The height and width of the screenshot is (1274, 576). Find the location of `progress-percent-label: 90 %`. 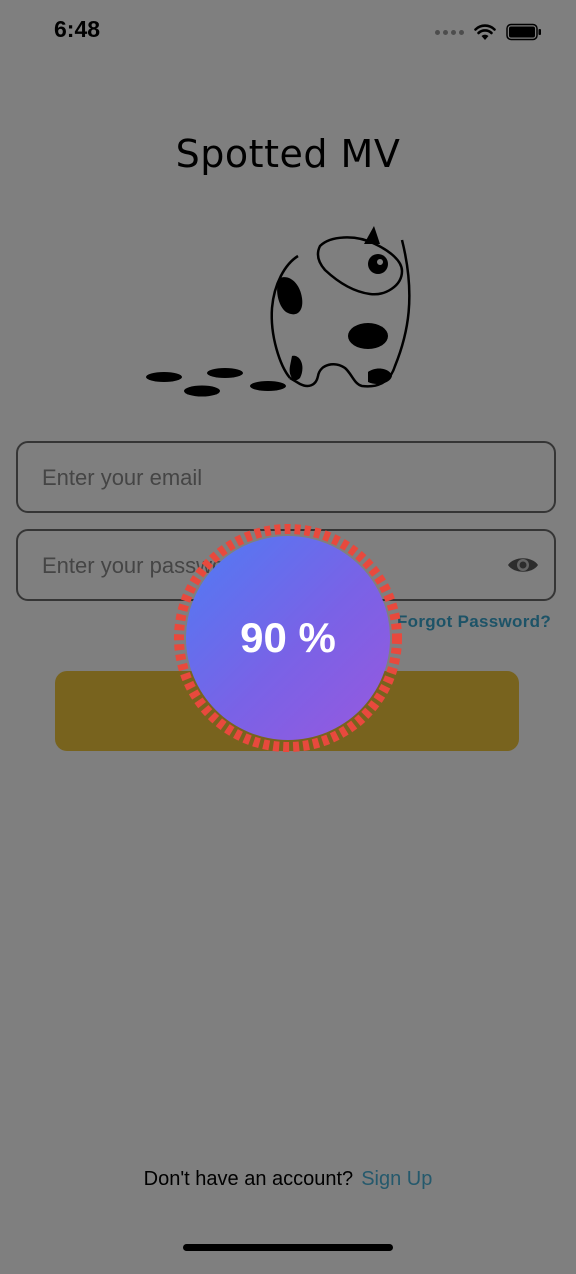

progress-percent-label: 90 % is located at coordinates (288, 637).